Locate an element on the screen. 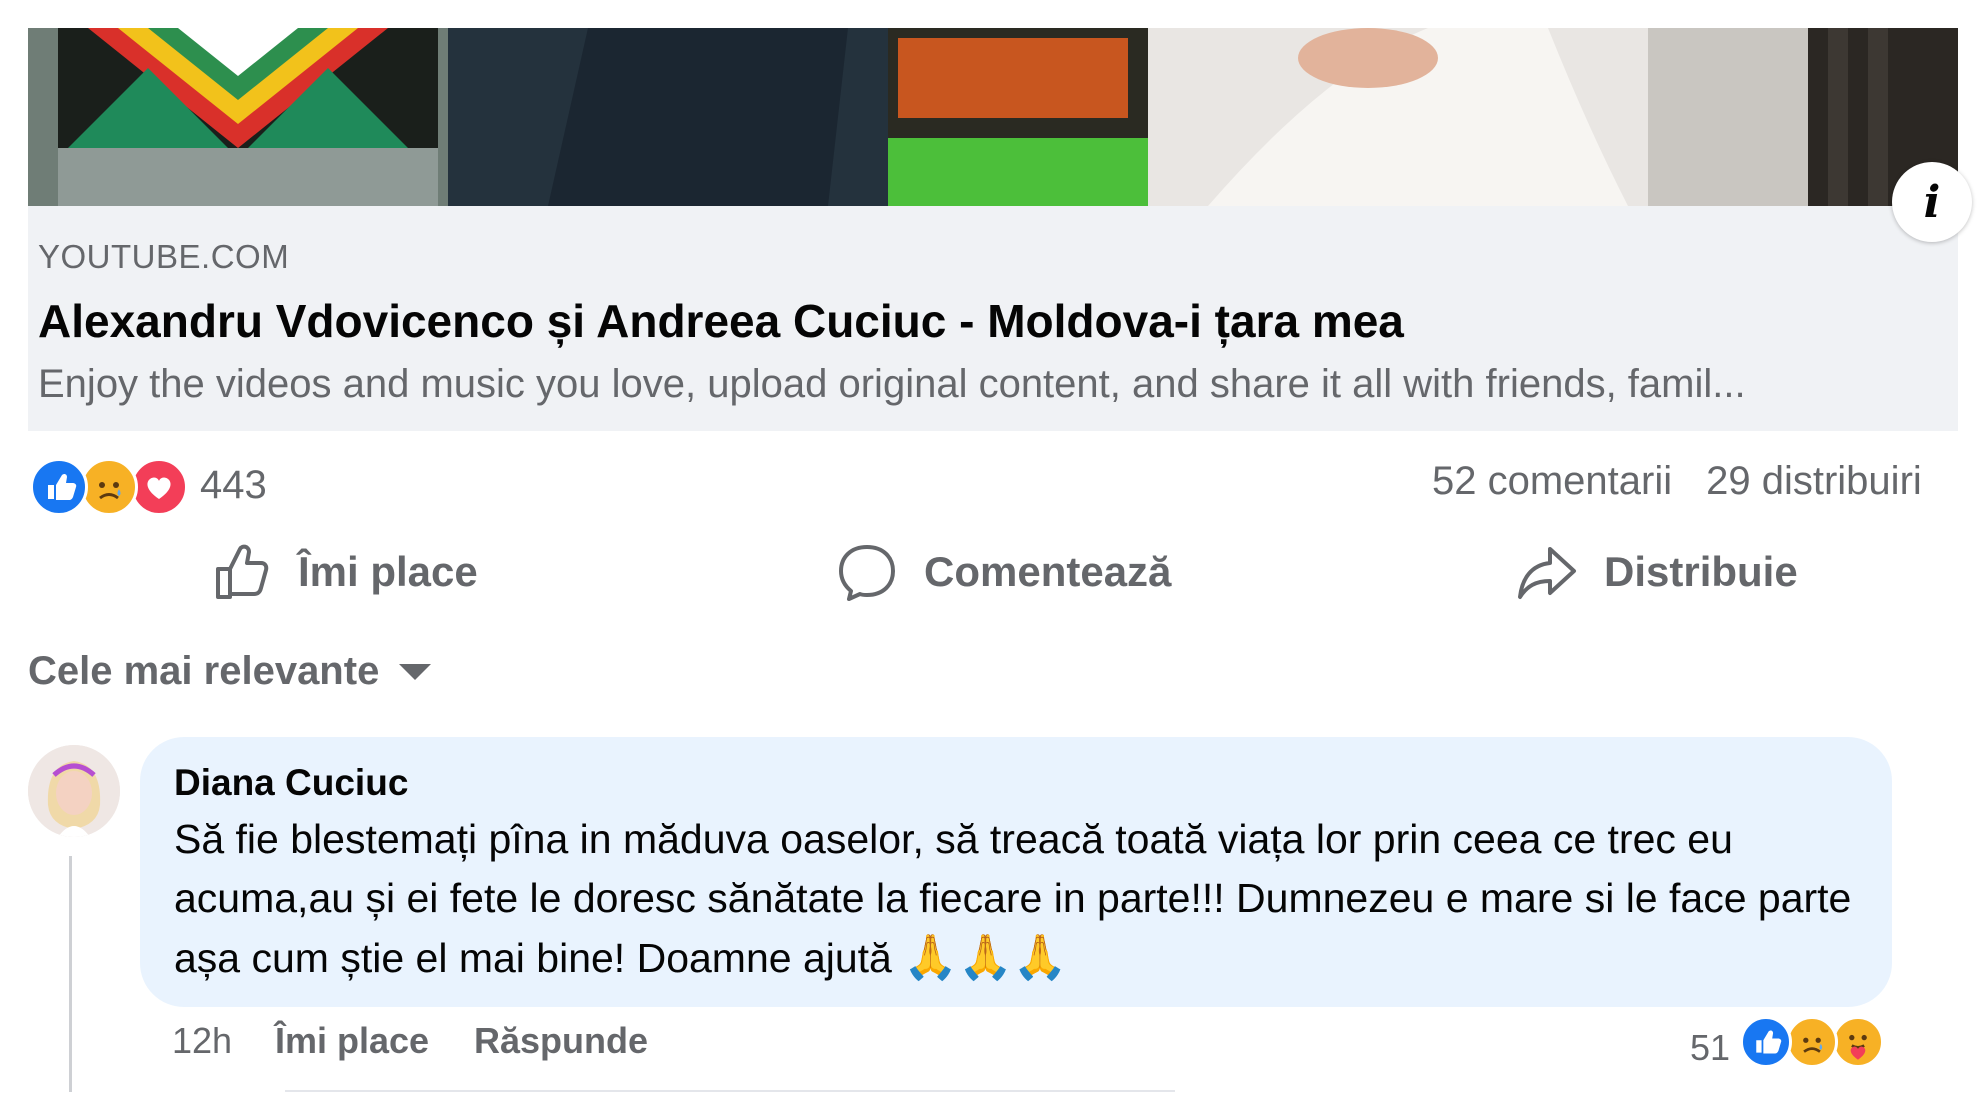  comment-button: Comentează is located at coordinates (1003, 572).